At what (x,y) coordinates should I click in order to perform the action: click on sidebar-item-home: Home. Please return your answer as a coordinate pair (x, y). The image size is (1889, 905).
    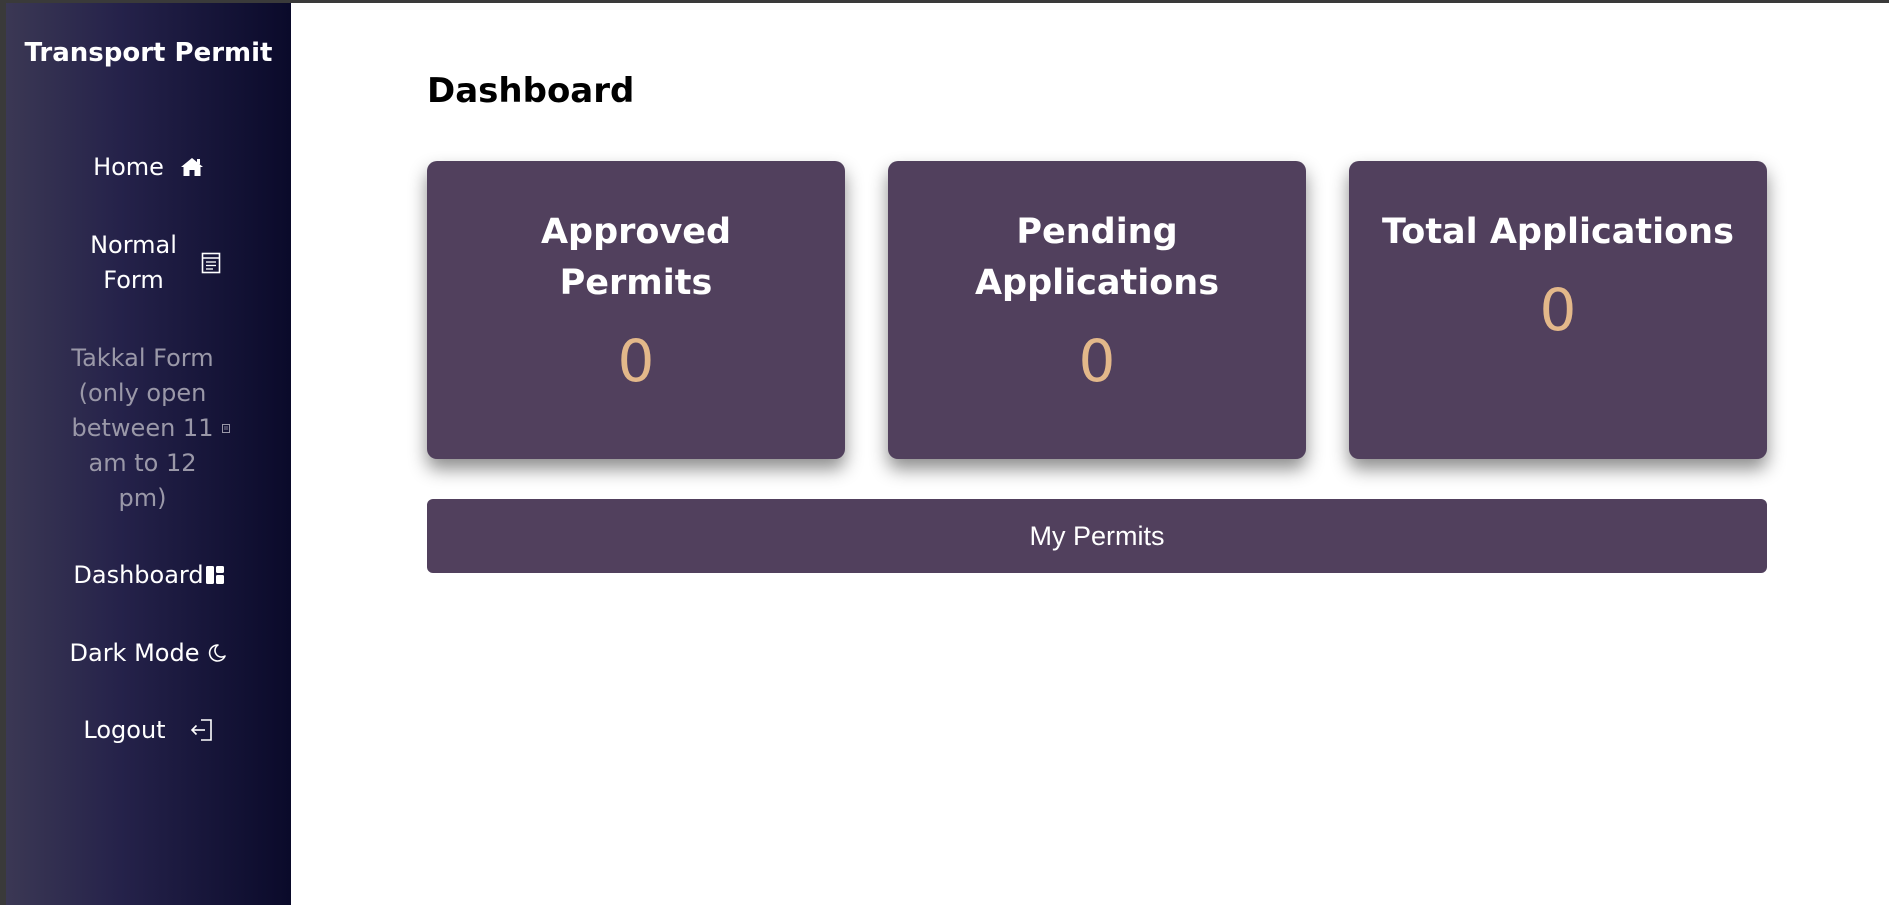
    Looking at the image, I should click on (148, 167).